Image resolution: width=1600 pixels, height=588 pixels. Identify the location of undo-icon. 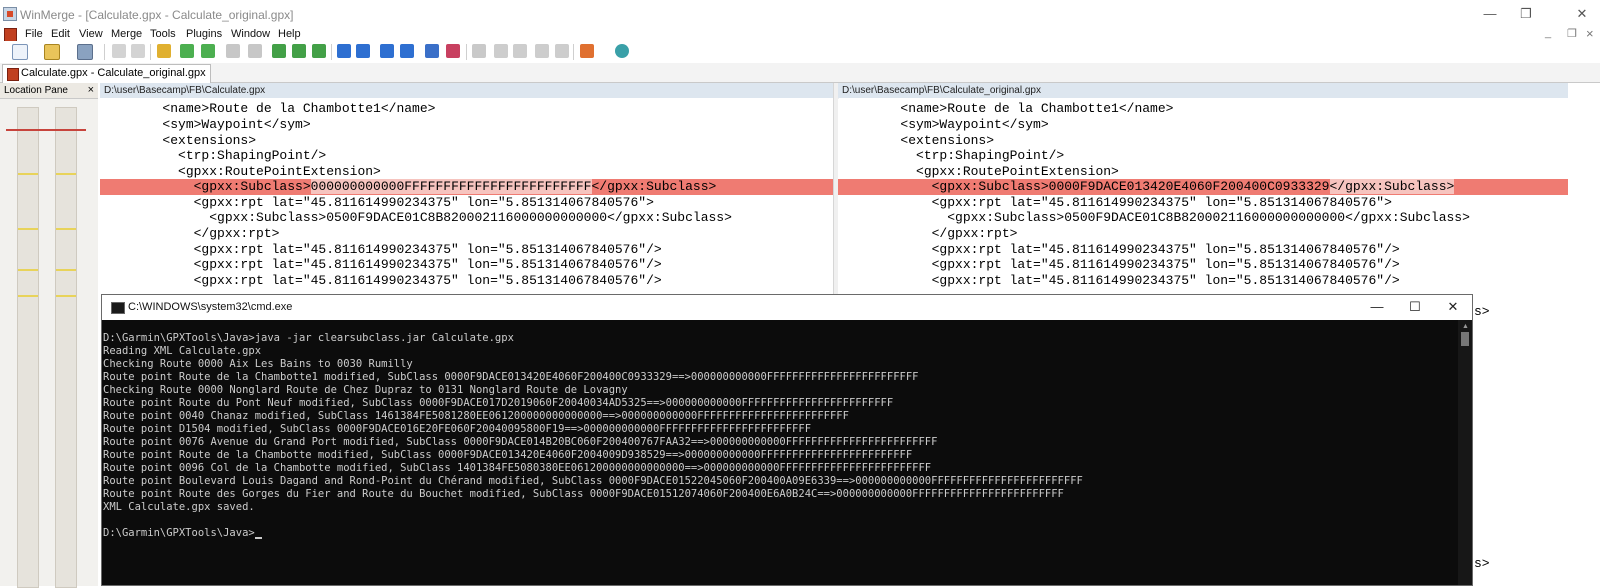
(119, 51).